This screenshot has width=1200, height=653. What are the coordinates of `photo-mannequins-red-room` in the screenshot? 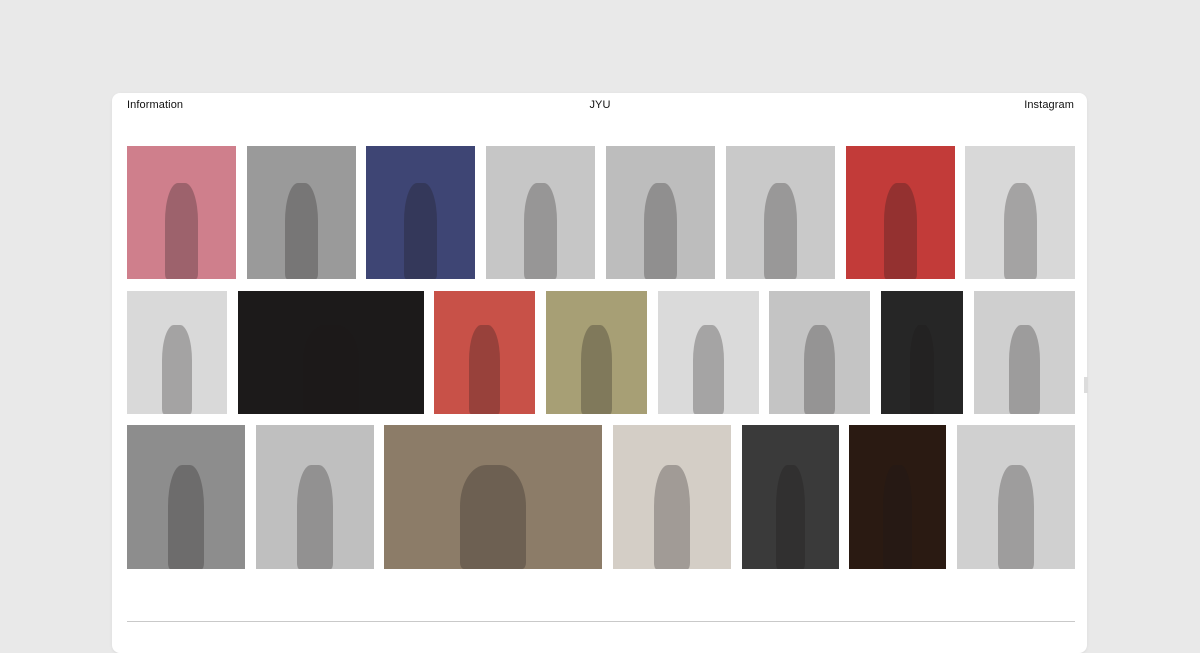 It's located at (331, 352).